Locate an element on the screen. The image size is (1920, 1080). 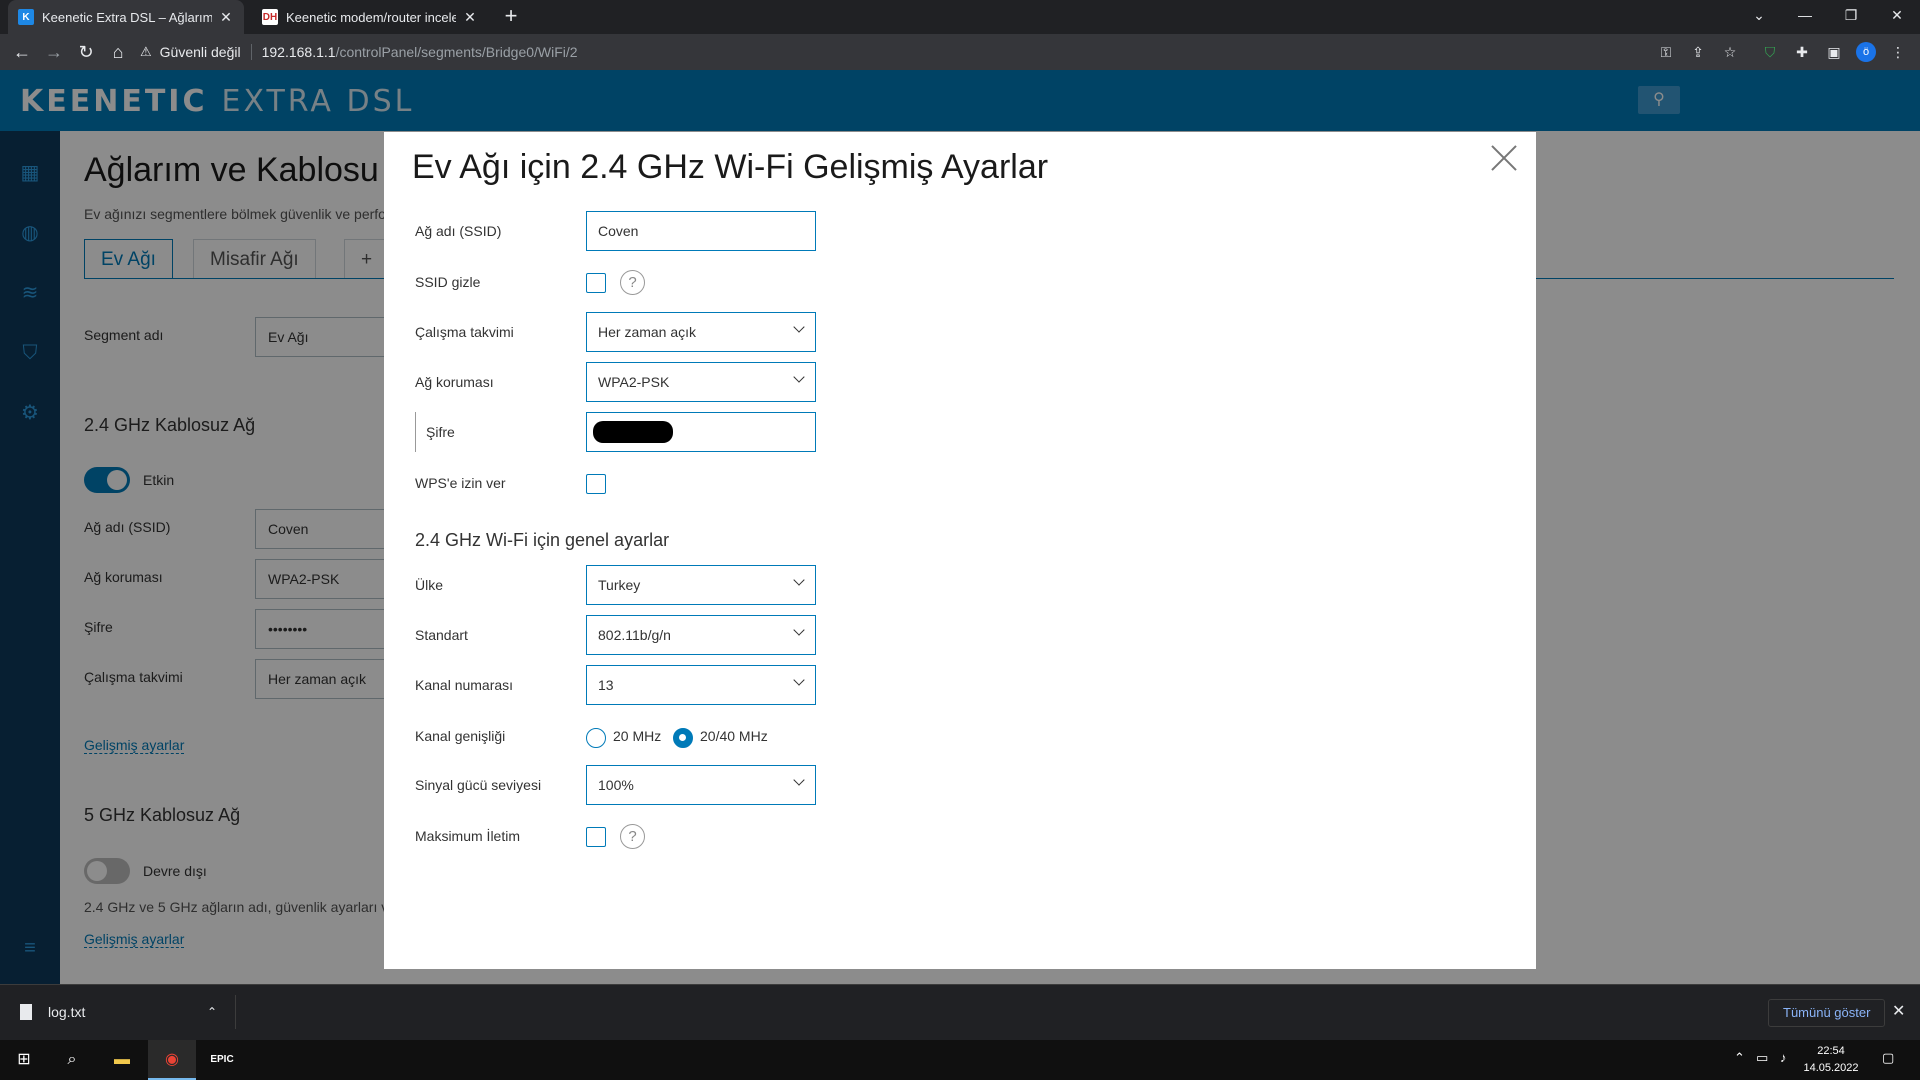
menu-kebab-icon: ⋮ is located at coordinates (1898, 52).